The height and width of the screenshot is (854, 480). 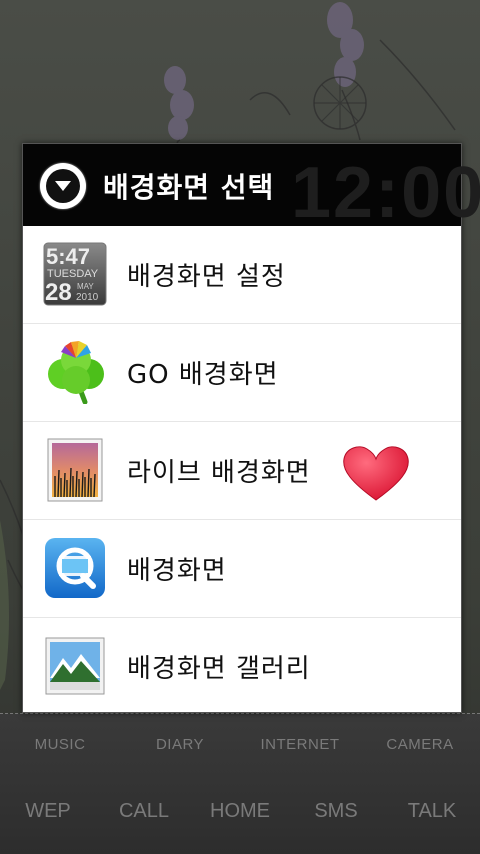 I want to click on clover-icon, so click(x=75, y=372).